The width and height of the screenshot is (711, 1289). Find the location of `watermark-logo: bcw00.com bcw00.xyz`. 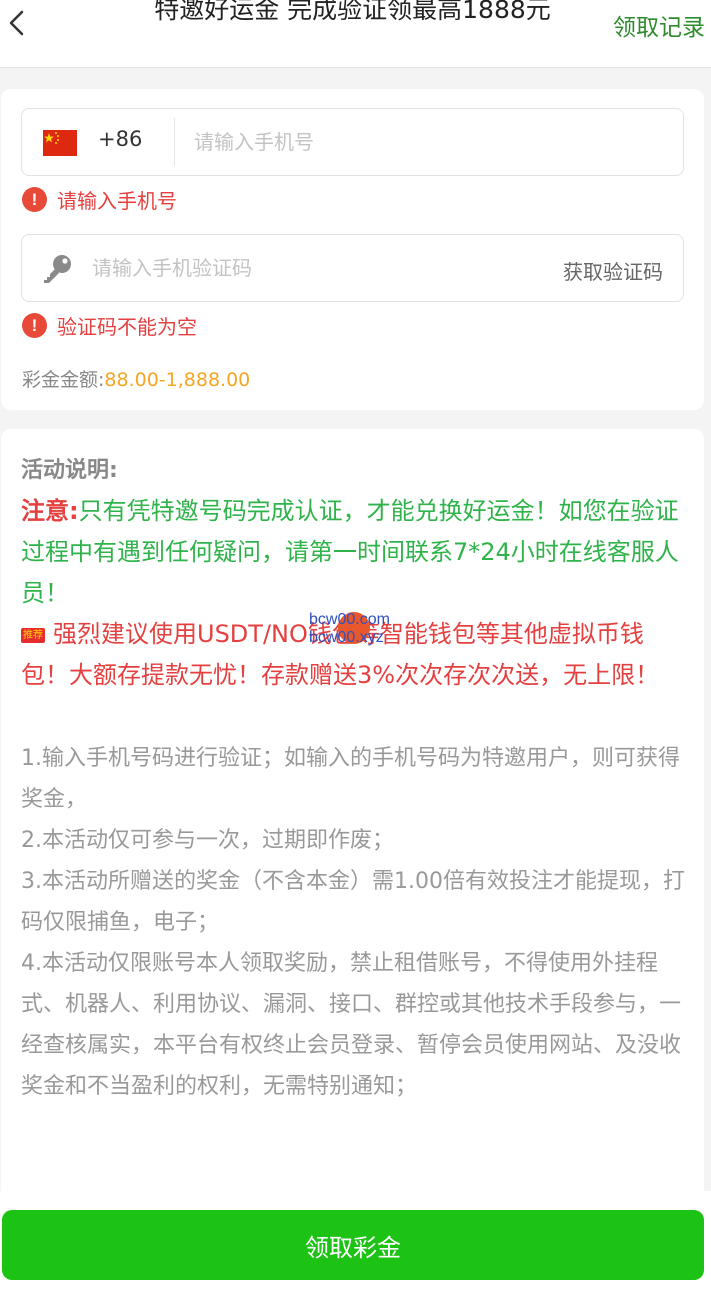

watermark-logo: bcw00.com bcw00.xyz is located at coordinates (359, 631).